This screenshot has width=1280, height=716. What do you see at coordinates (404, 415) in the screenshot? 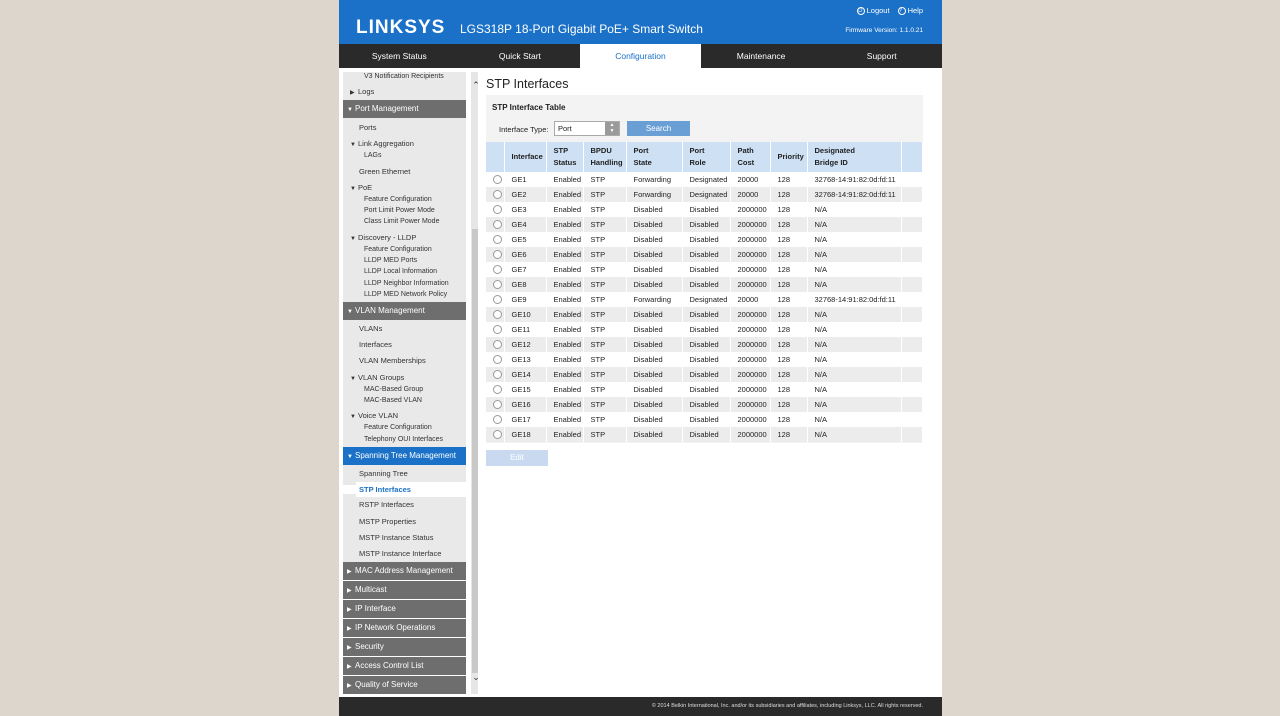
I see `sidebar-item-voice-vlan: ▼ Voice VLAN` at bounding box center [404, 415].